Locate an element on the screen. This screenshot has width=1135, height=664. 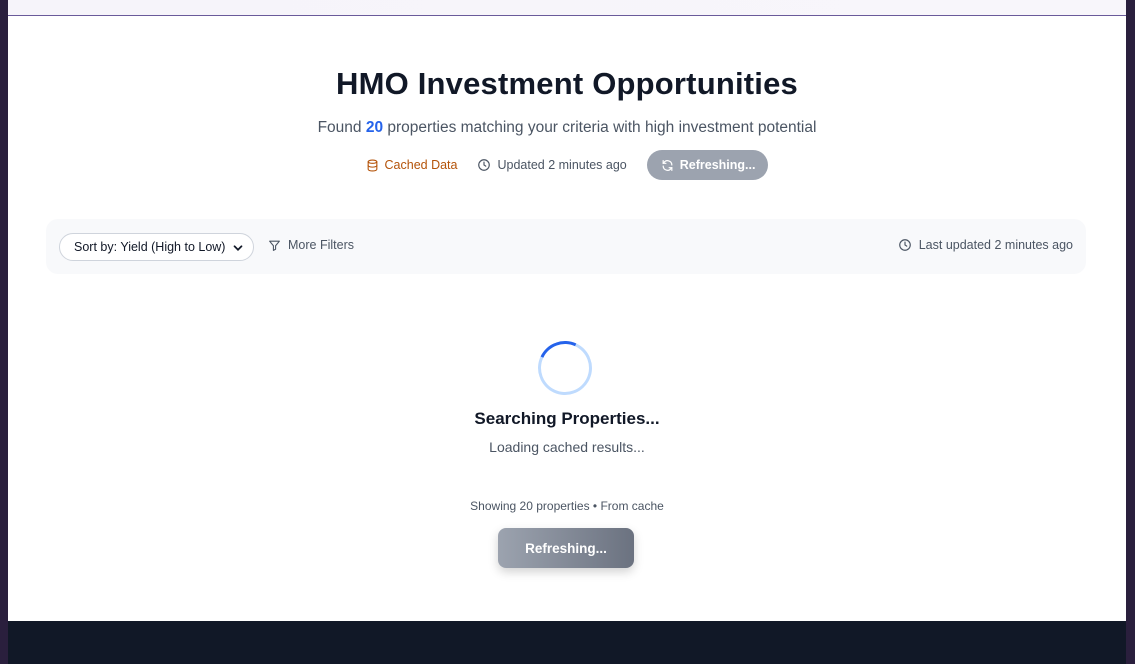
summary-prefix: Found is located at coordinates (339, 127).